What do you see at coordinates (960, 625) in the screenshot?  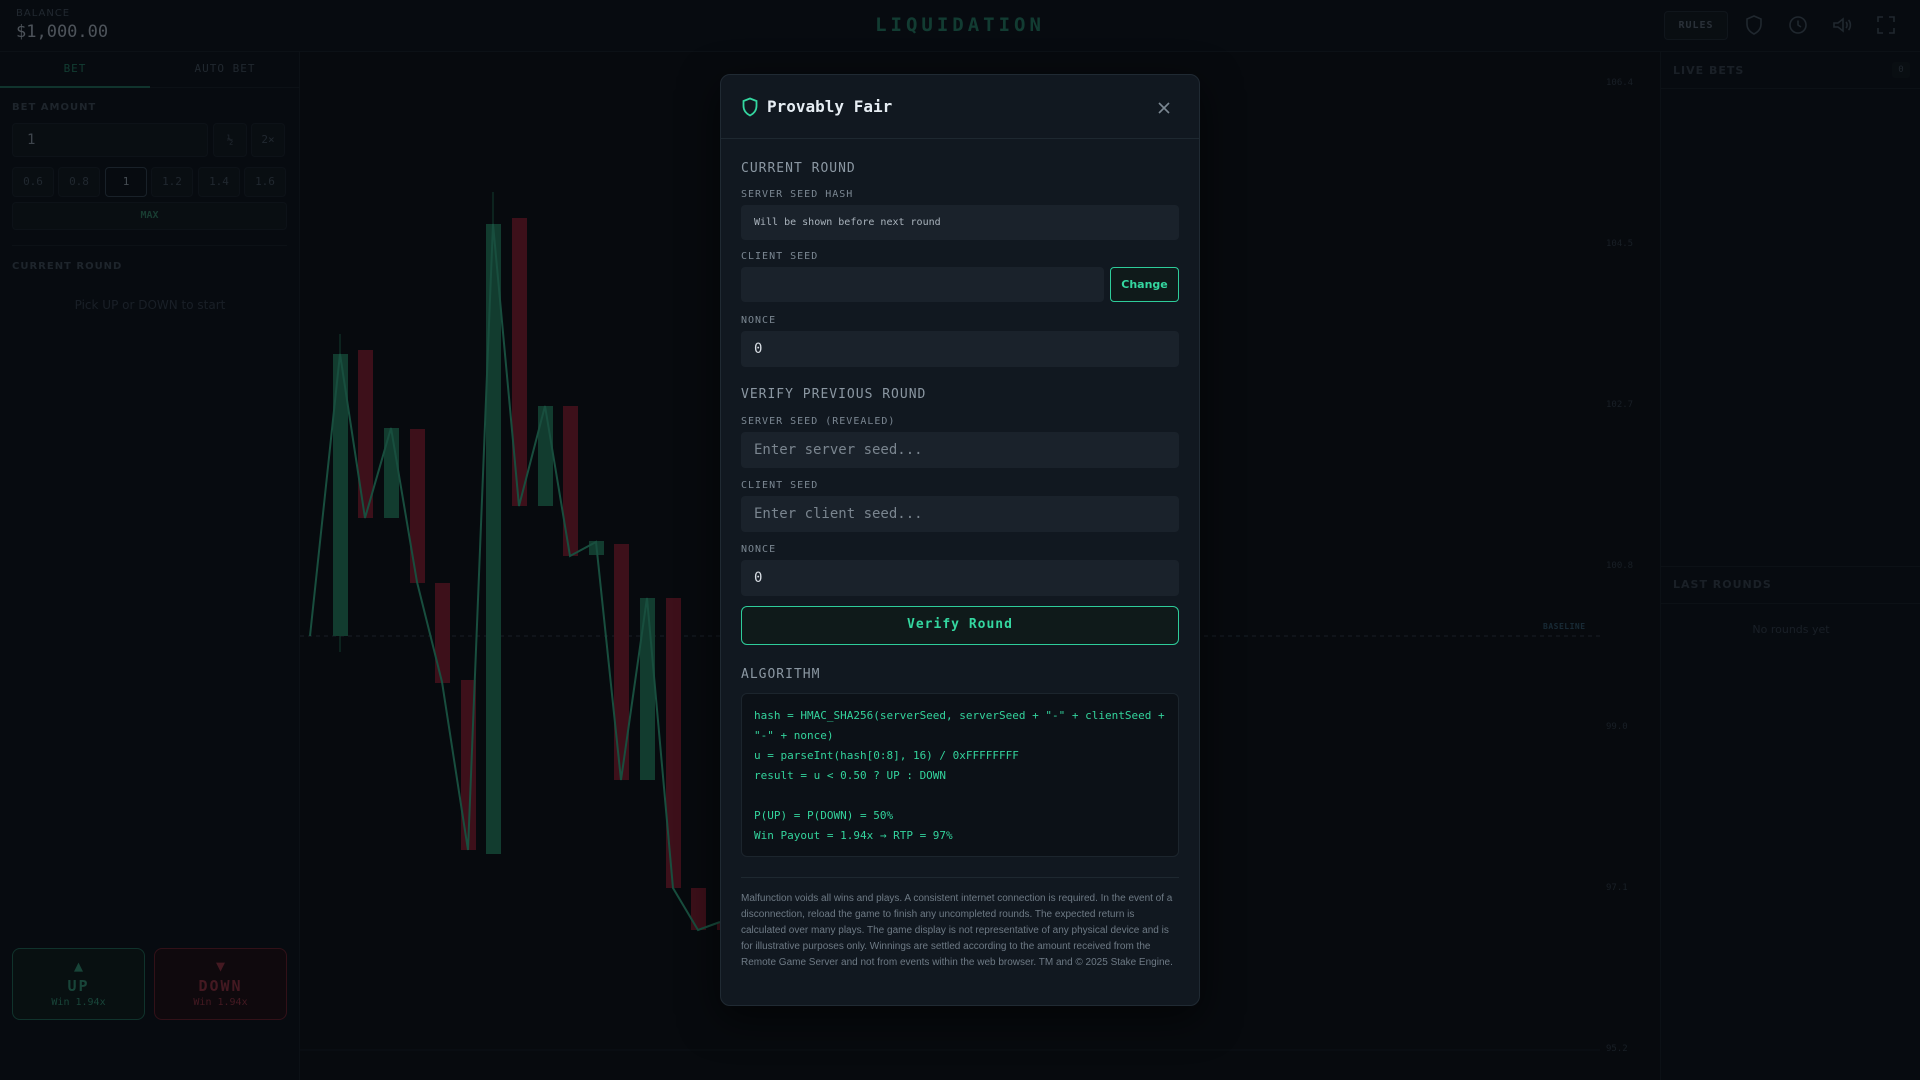 I see `verify-round-button: Verify Round` at bounding box center [960, 625].